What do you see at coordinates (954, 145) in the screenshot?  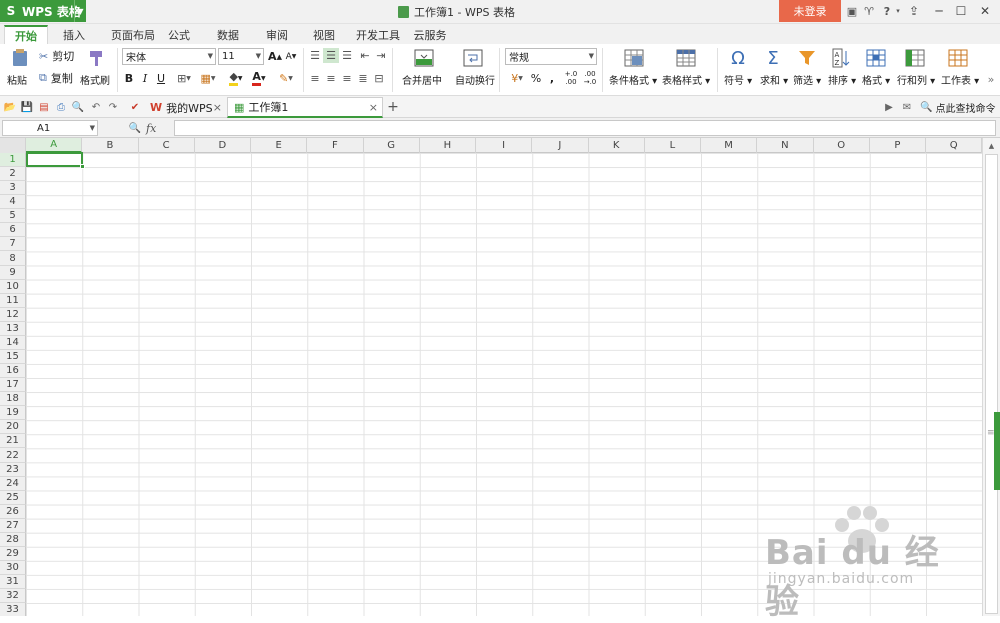 I see `column-header-q: Q` at bounding box center [954, 145].